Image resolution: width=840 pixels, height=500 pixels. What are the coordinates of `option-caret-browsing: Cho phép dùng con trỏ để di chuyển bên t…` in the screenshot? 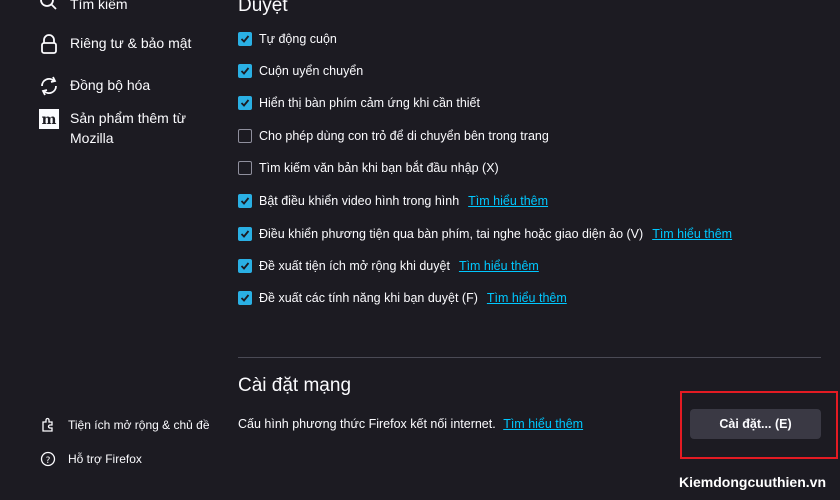 It's located at (393, 136).